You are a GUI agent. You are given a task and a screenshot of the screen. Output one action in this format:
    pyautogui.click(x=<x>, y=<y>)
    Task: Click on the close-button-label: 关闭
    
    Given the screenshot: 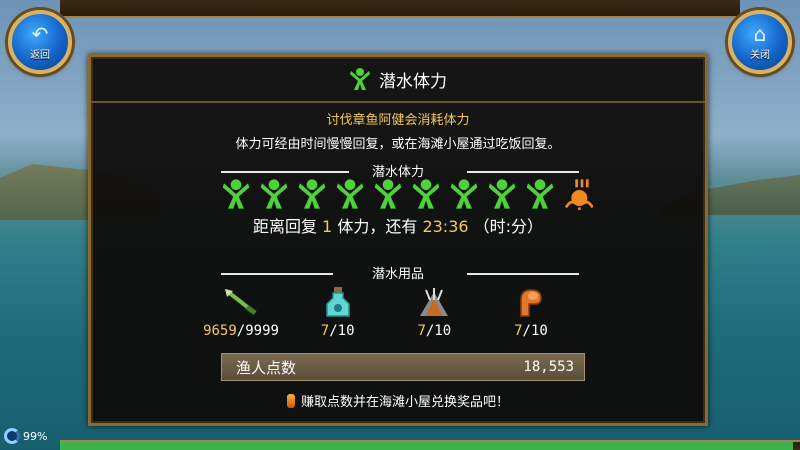 What is the action you would take?
    pyautogui.click(x=760, y=55)
    